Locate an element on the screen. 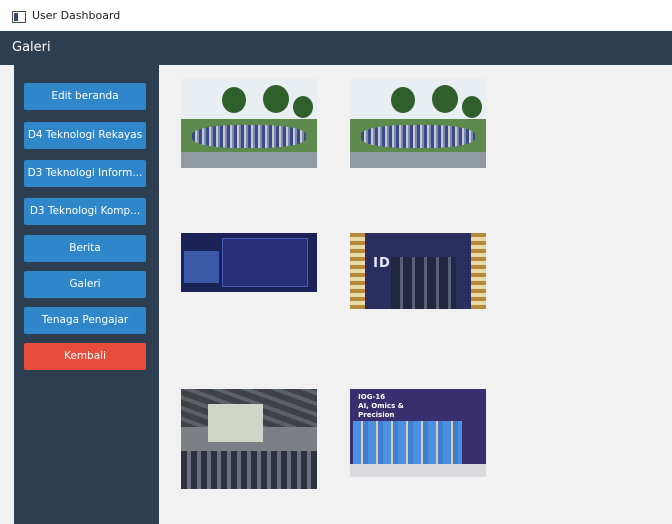 This screenshot has height=524, width=672. edit-beranda-button: Edit beranda is located at coordinates (85, 96).